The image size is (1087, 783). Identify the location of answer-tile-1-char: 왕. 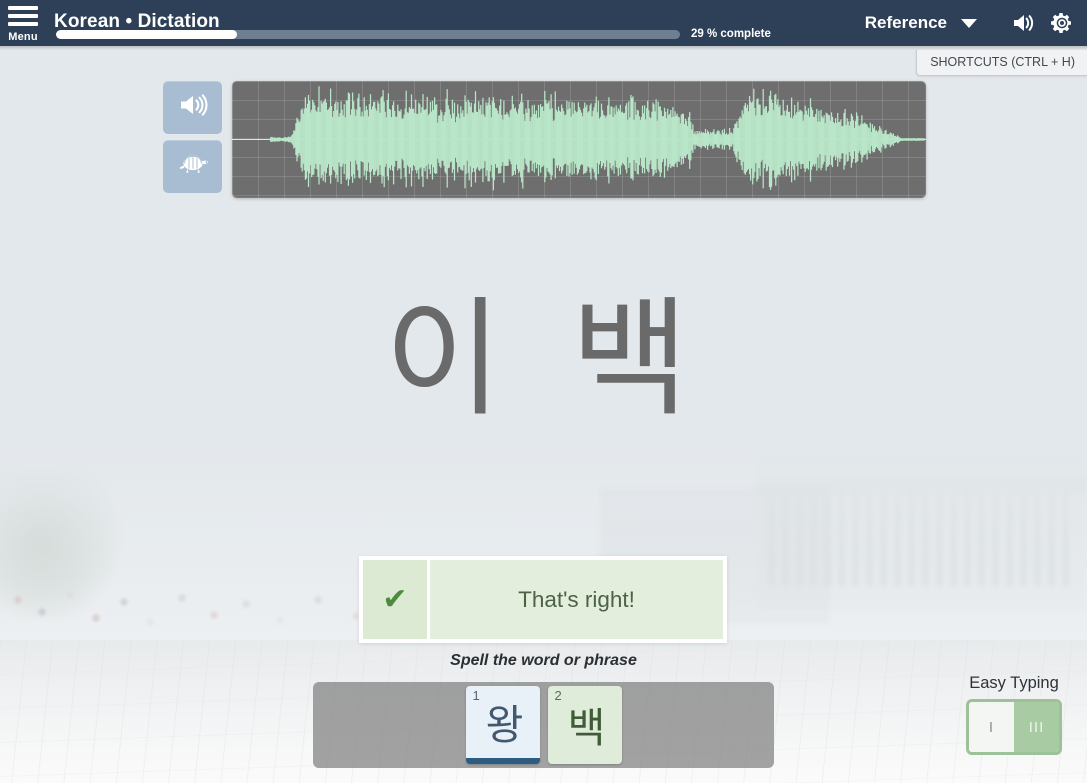
(504, 725).